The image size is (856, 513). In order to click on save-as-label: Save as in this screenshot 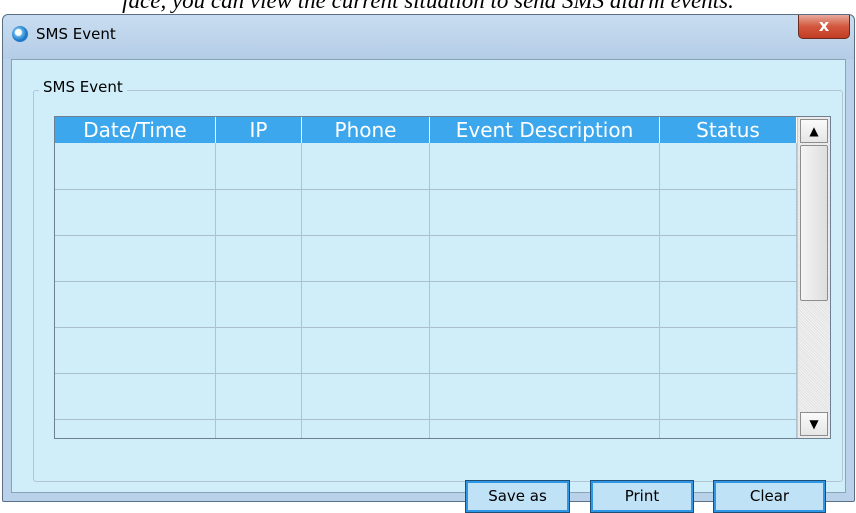, I will do `click(517, 496)`.